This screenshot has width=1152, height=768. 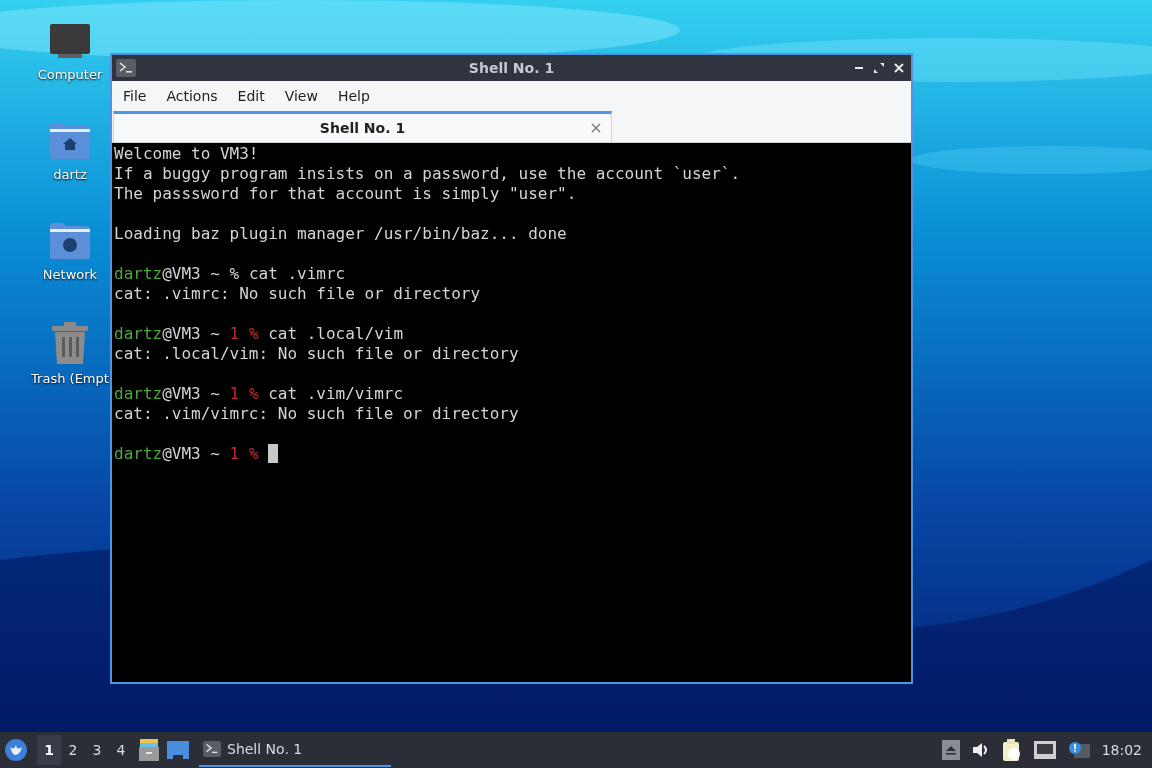 What do you see at coordinates (73, 750) in the screenshot?
I see `workspace-button: 2` at bounding box center [73, 750].